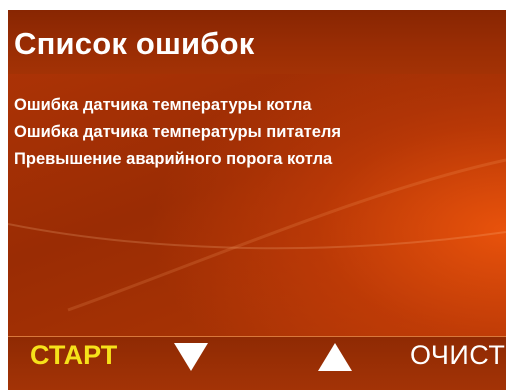 This screenshot has width=506, height=390. I want to click on scroll-down-button, so click(191, 357).